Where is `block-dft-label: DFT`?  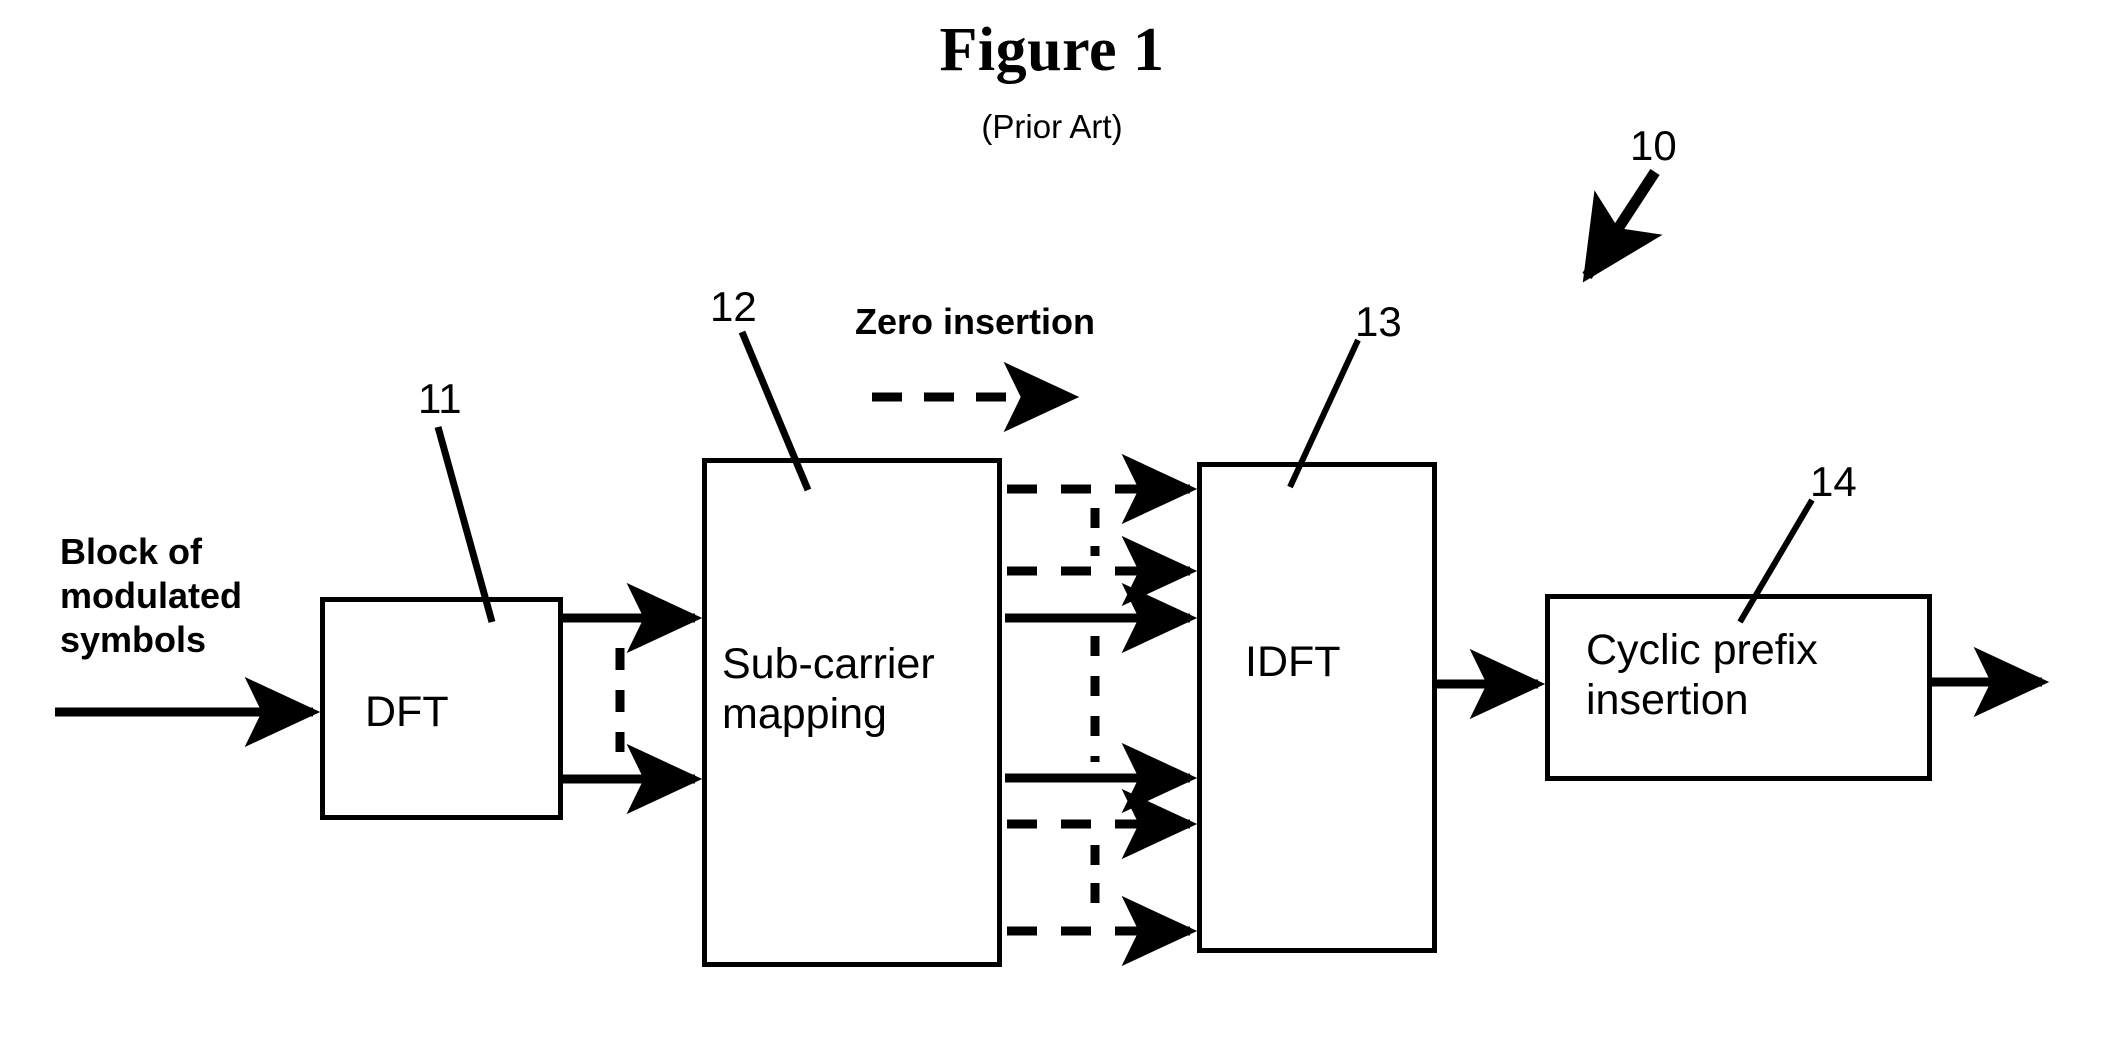
block-dft-label: DFT is located at coordinates (407, 712).